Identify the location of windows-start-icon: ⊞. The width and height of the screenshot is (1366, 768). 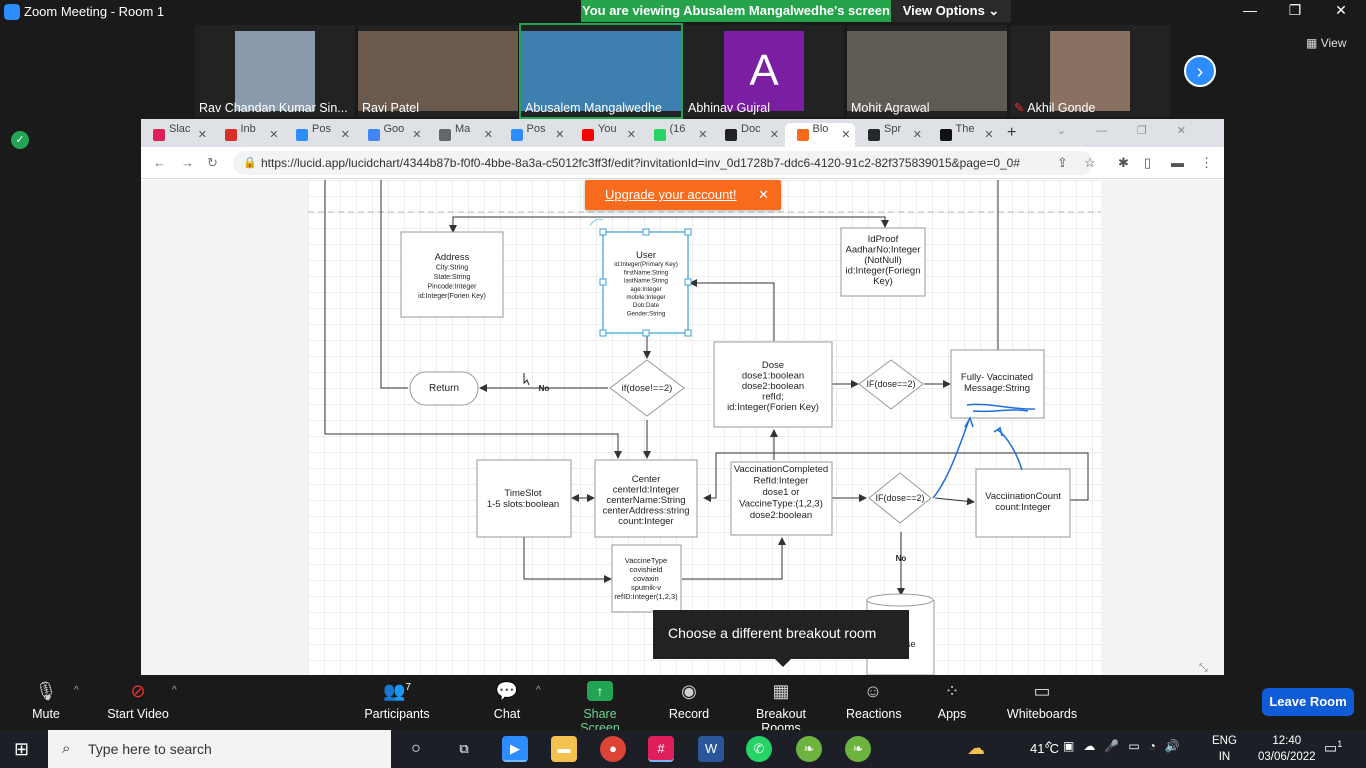
(21, 749).